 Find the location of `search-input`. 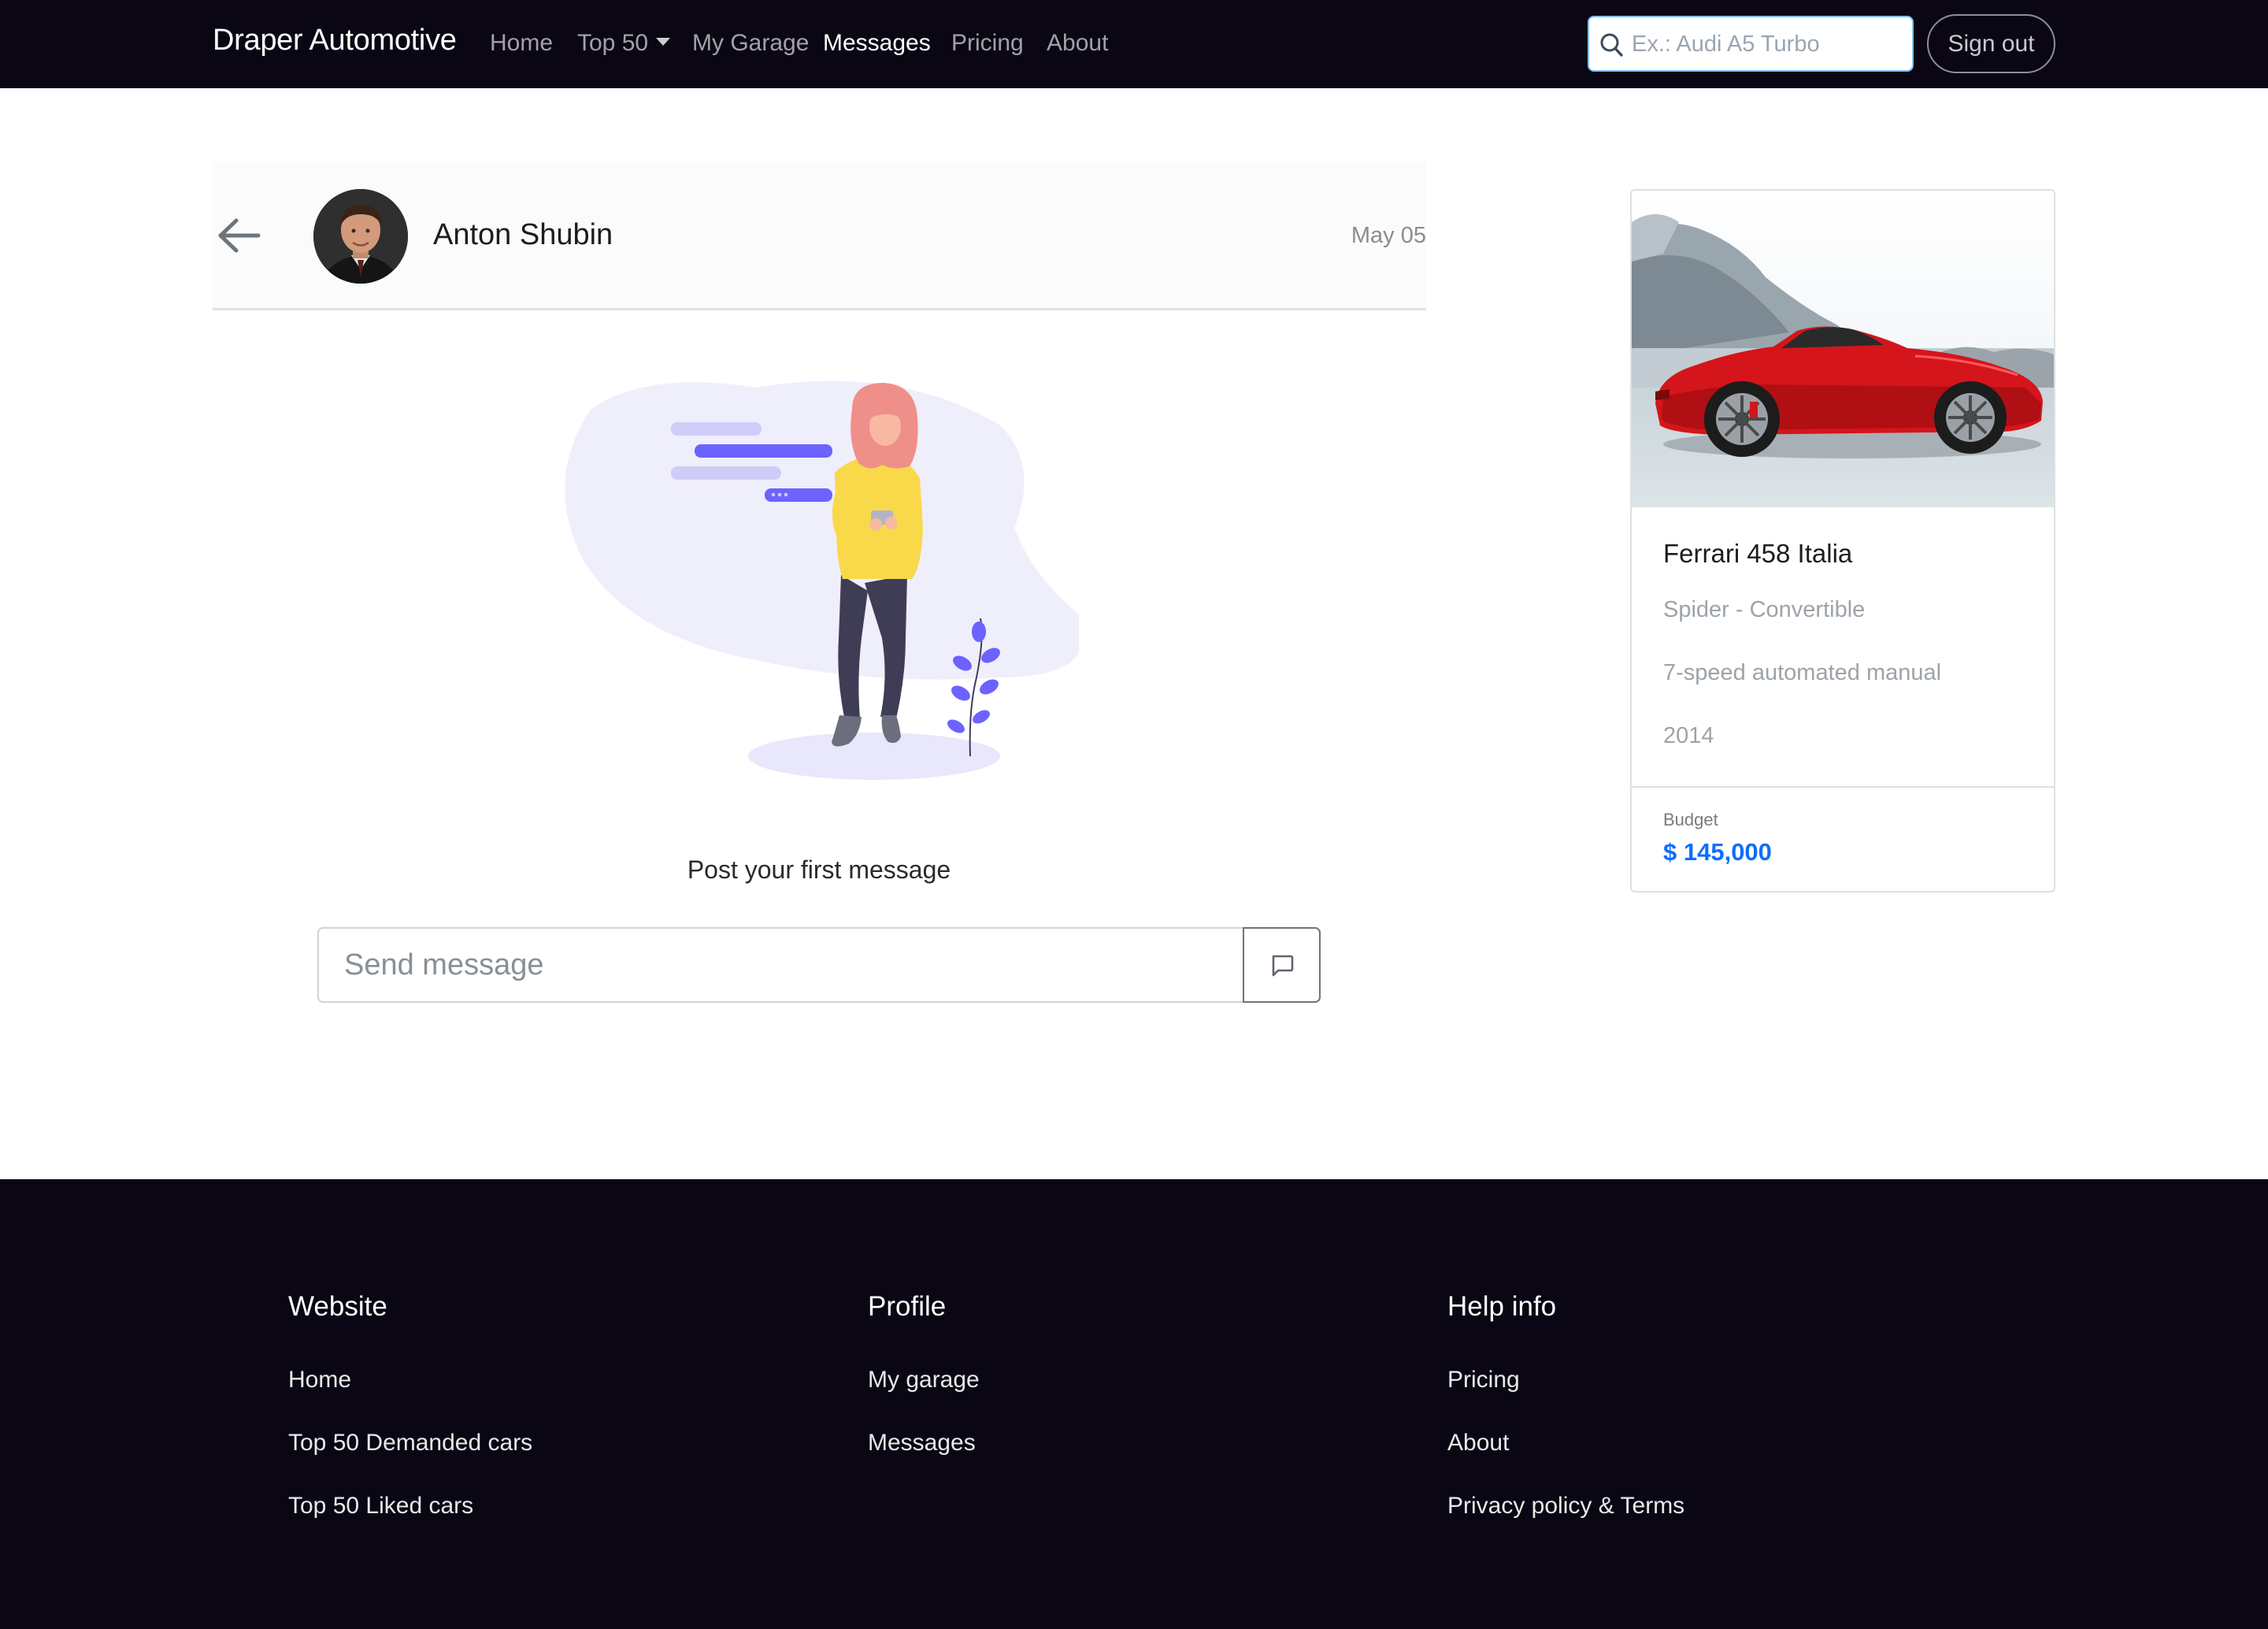

search-input is located at coordinates (1765, 44).